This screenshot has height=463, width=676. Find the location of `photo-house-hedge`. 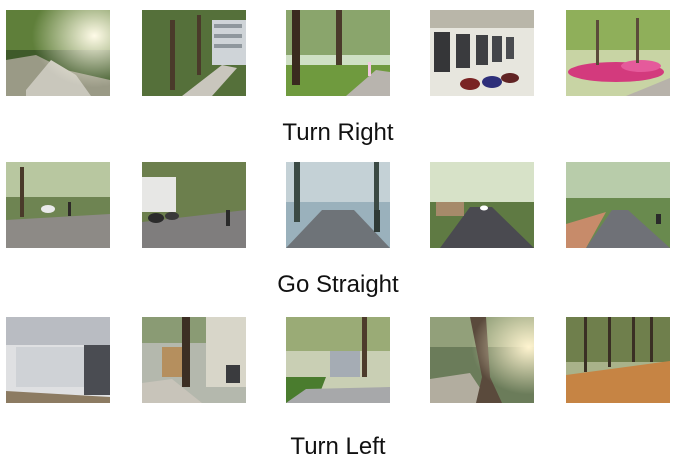

photo-house-hedge is located at coordinates (338, 360).